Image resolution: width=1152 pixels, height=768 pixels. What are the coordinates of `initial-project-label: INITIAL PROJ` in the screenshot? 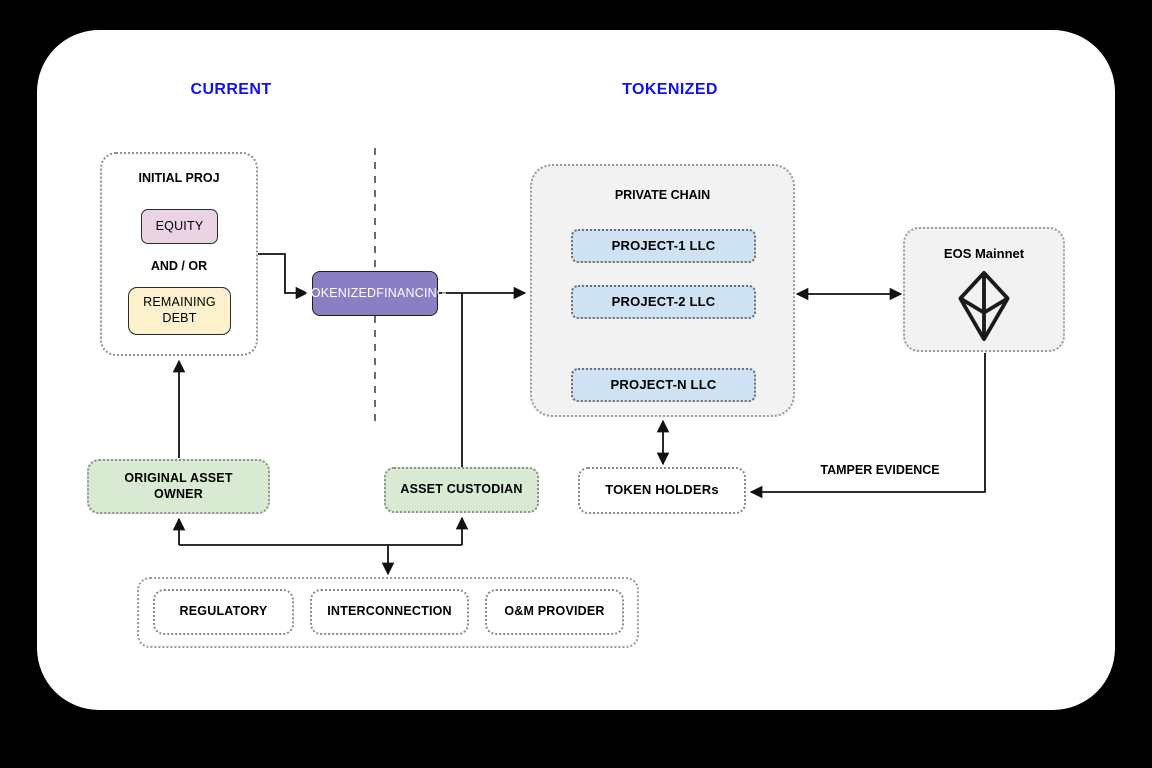 It's located at (179, 178).